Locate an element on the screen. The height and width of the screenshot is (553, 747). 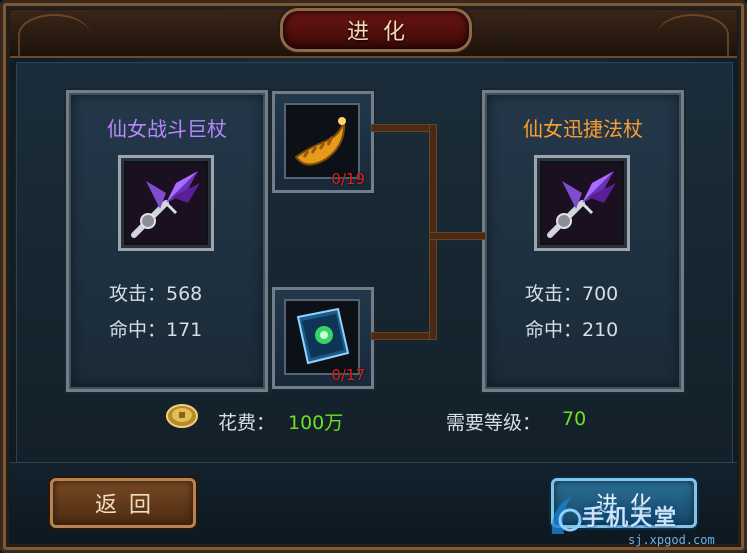
back-button: 返回 is located at coordinates (123, 503).